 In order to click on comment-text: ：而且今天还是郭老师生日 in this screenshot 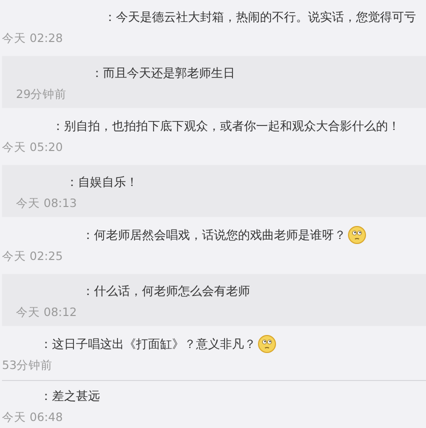, I will do `click(163, 73)`.